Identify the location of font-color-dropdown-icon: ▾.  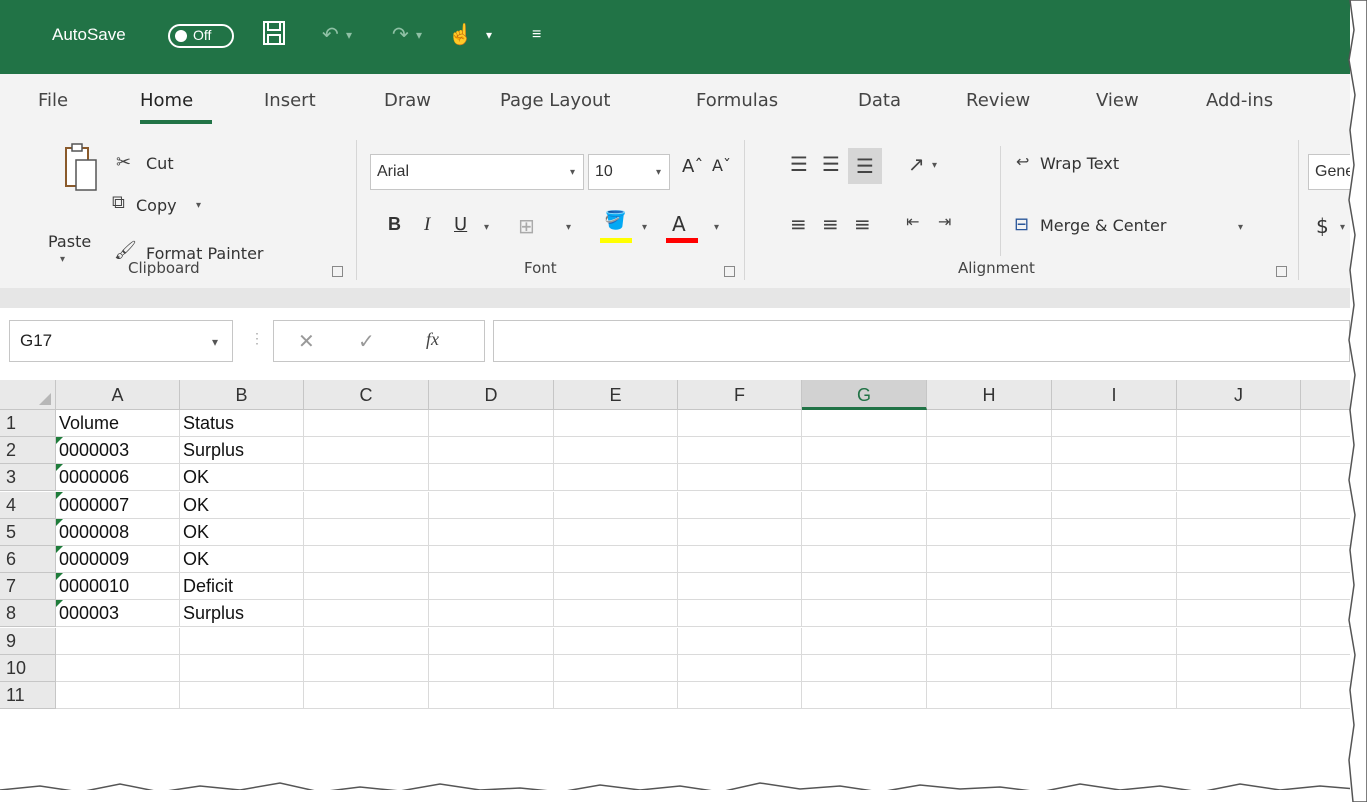
(716, 227).